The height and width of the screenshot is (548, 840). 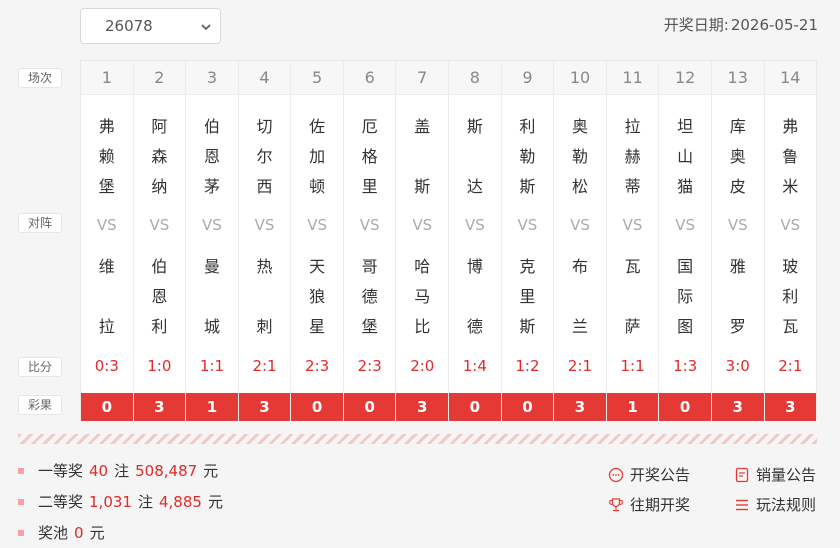 I want to click on home-team-char: 顿, so click(x=317, y=186).